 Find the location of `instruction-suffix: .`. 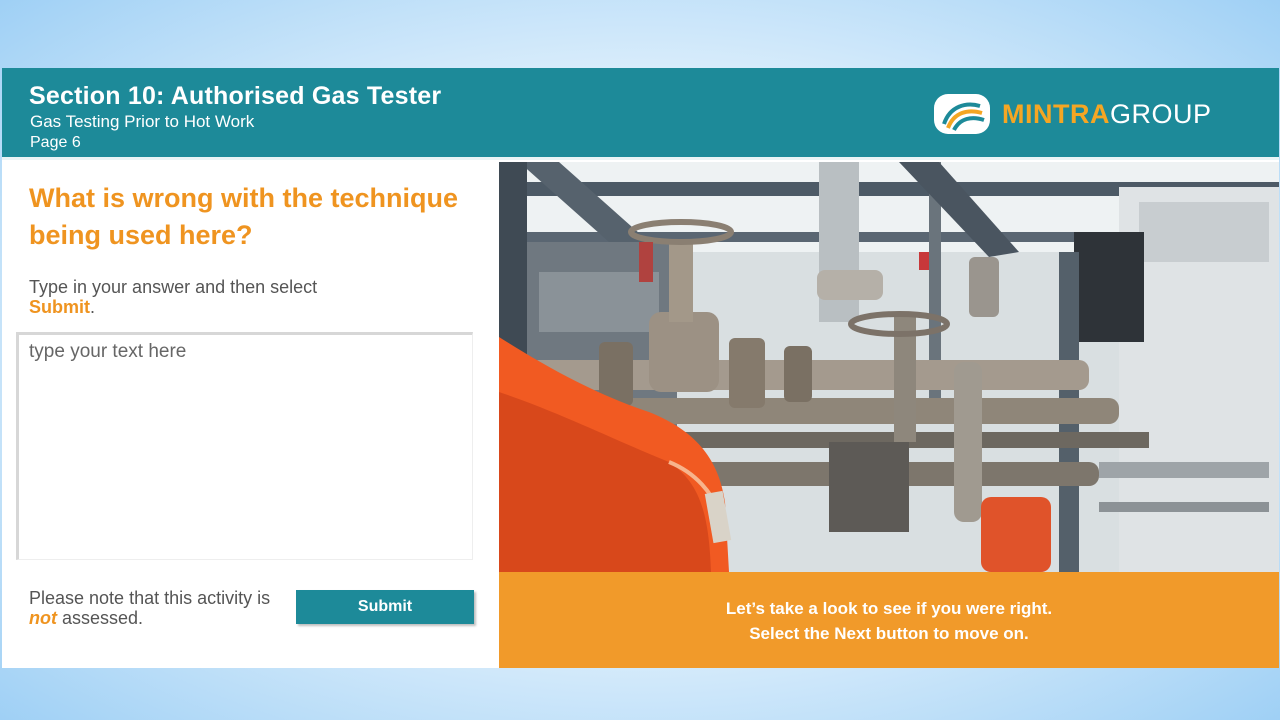

instruction-suffix: . is located at coordinates (93, 307).